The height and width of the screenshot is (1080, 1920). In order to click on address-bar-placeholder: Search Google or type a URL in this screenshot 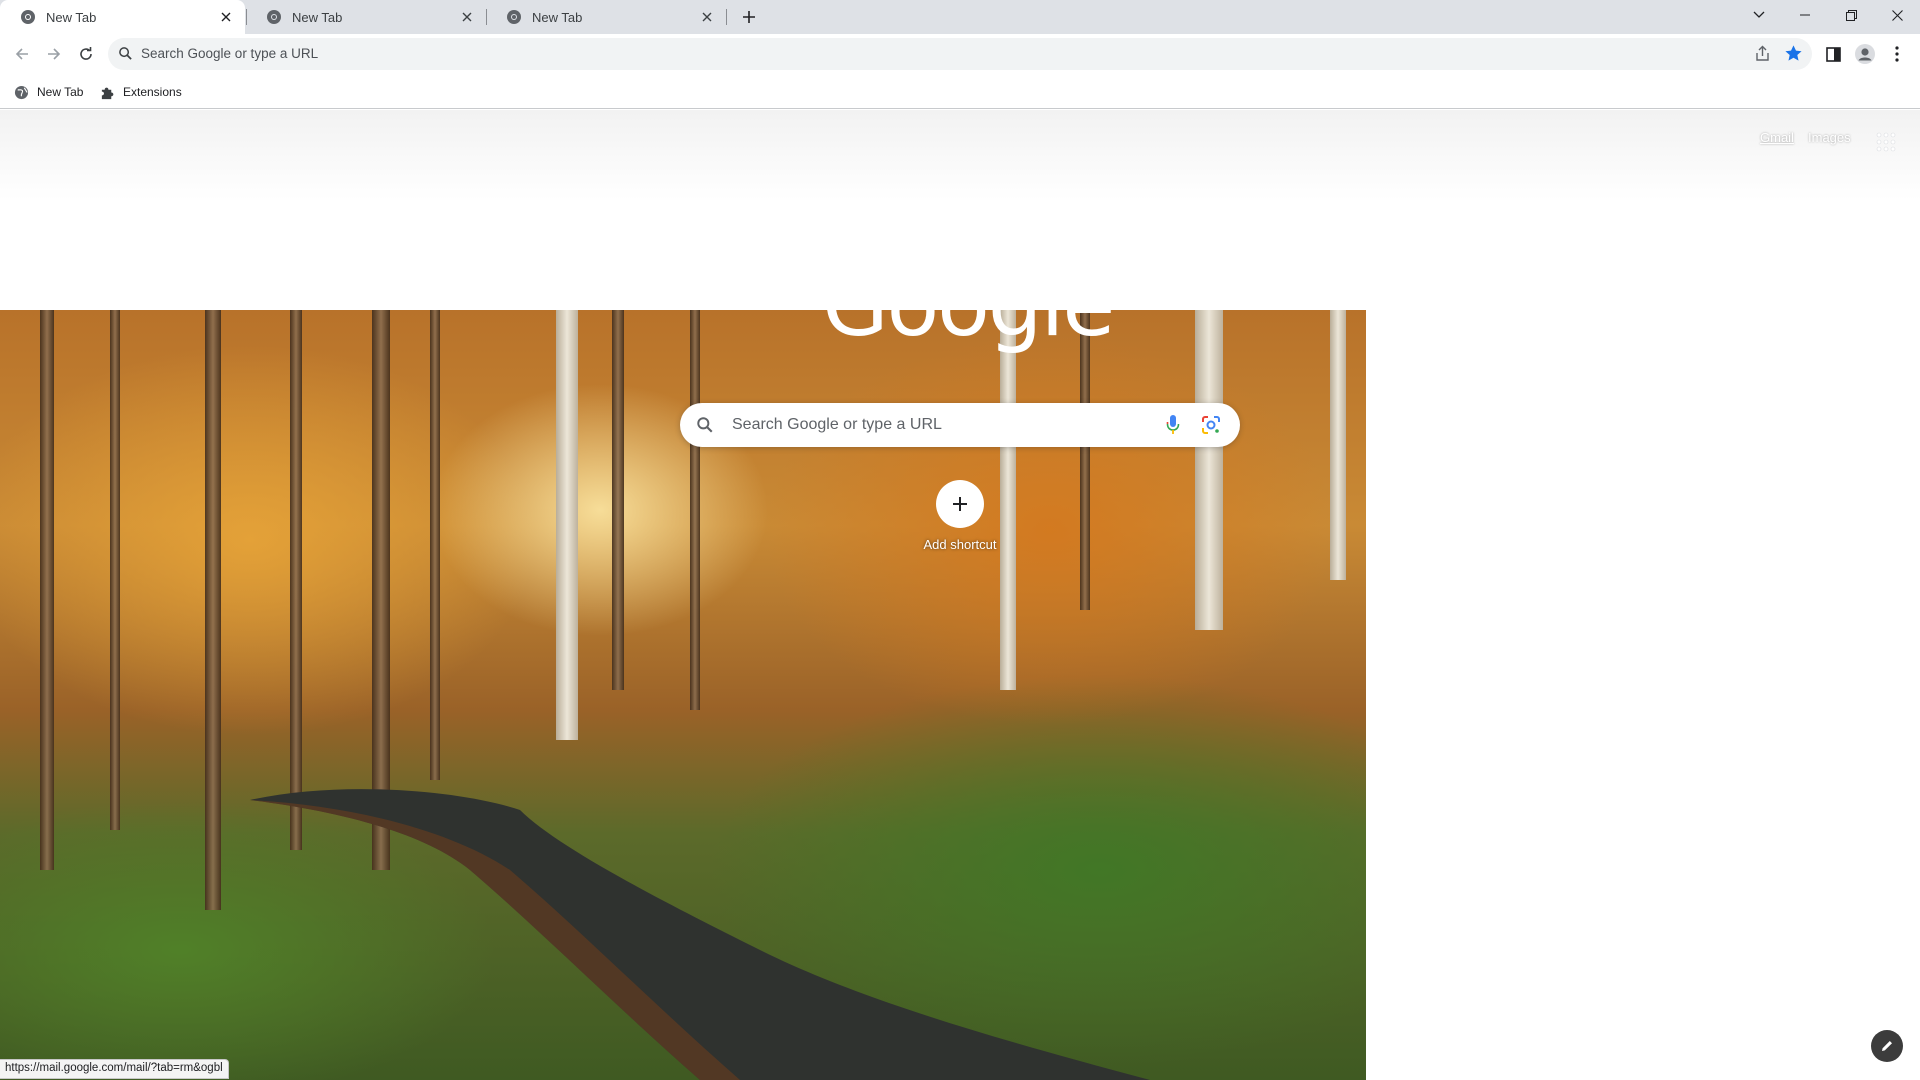, I will do `click(230, 53)`.